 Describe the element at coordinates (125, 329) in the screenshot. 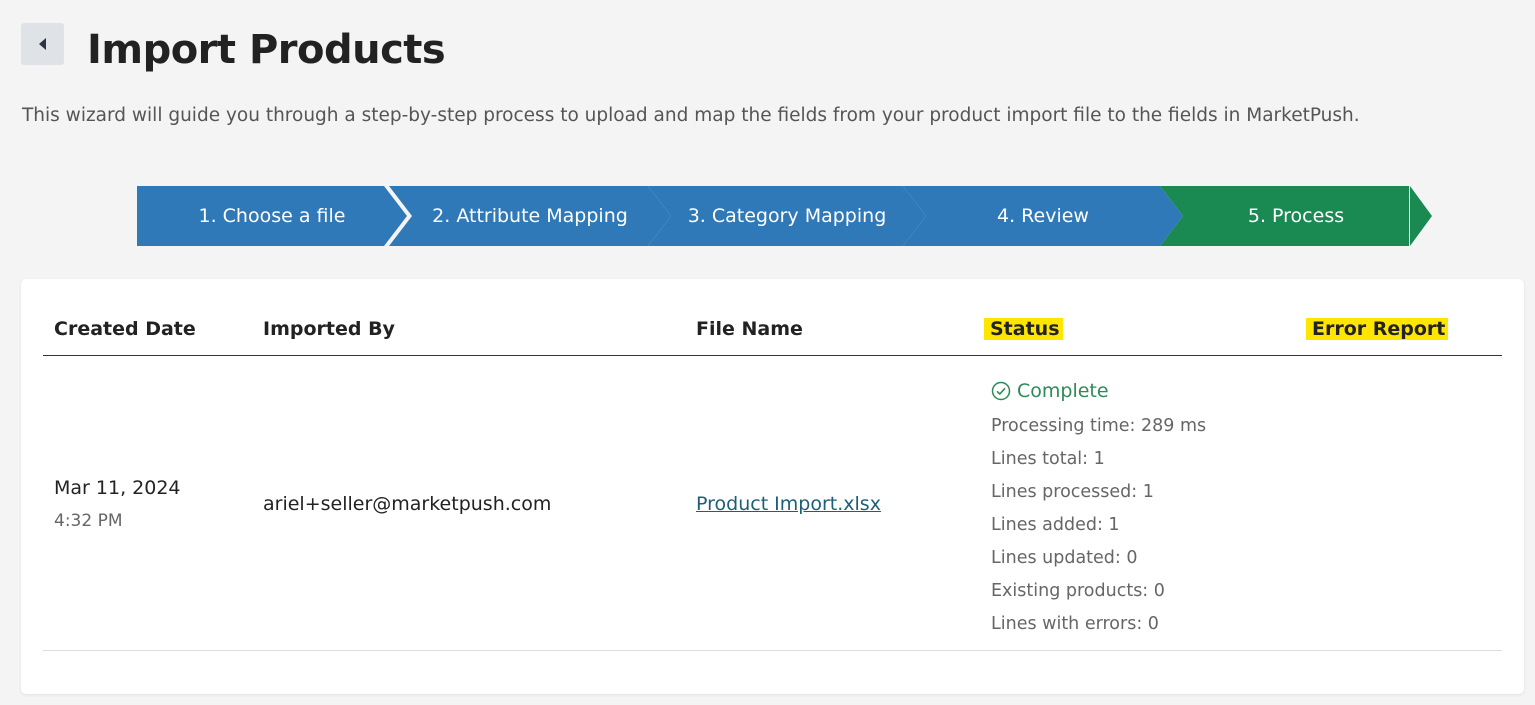

I see `column-header-created-date: Created Date` at that location.